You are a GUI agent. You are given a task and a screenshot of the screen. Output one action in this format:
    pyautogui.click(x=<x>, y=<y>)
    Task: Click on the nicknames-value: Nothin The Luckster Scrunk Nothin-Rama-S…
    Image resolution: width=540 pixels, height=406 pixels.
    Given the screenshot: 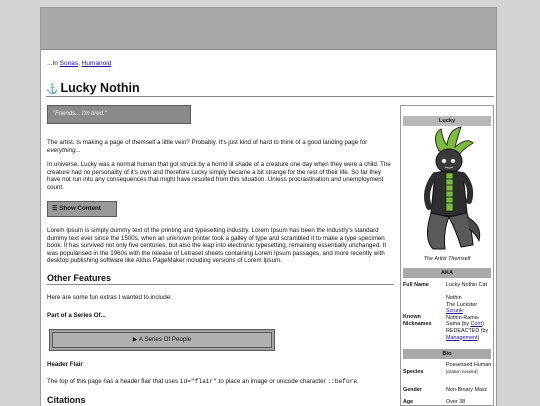 What is the action you would take?
    pyautogui.click(x=469, y=318)
    